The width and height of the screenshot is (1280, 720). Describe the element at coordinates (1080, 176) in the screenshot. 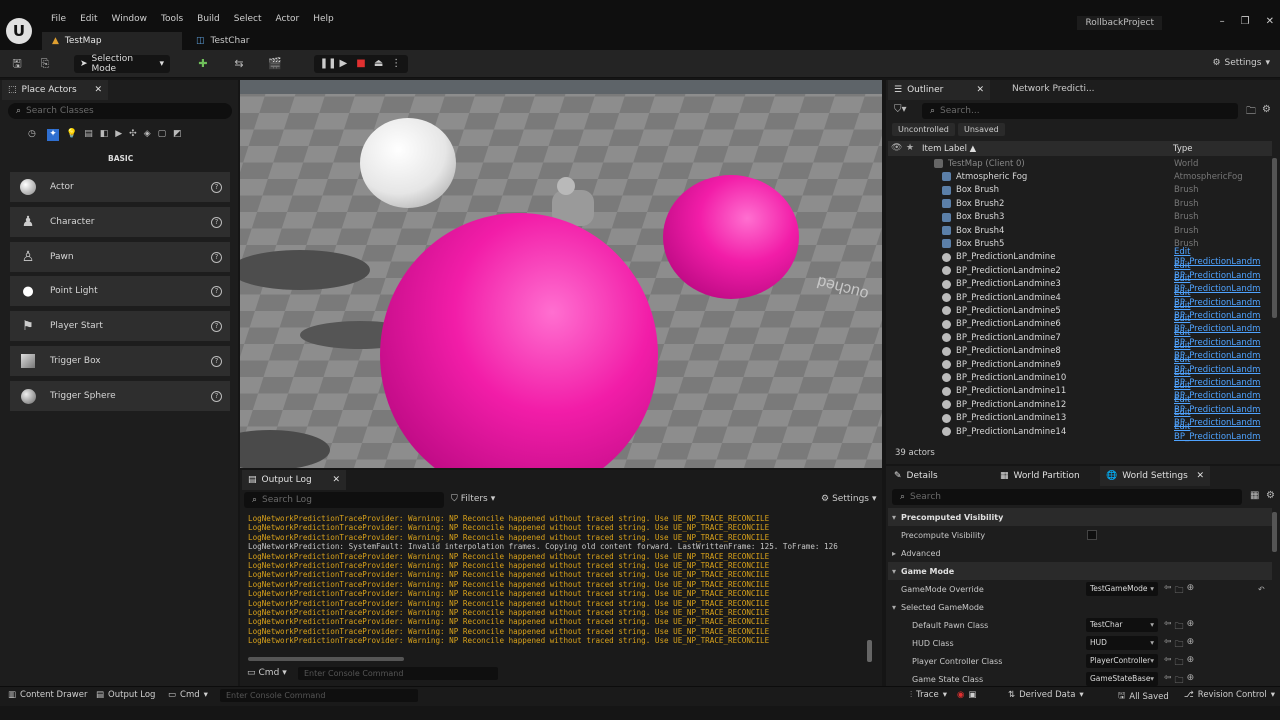

I see `outliner-row: Atmospheric Fog AtmosphericFog` at that location.